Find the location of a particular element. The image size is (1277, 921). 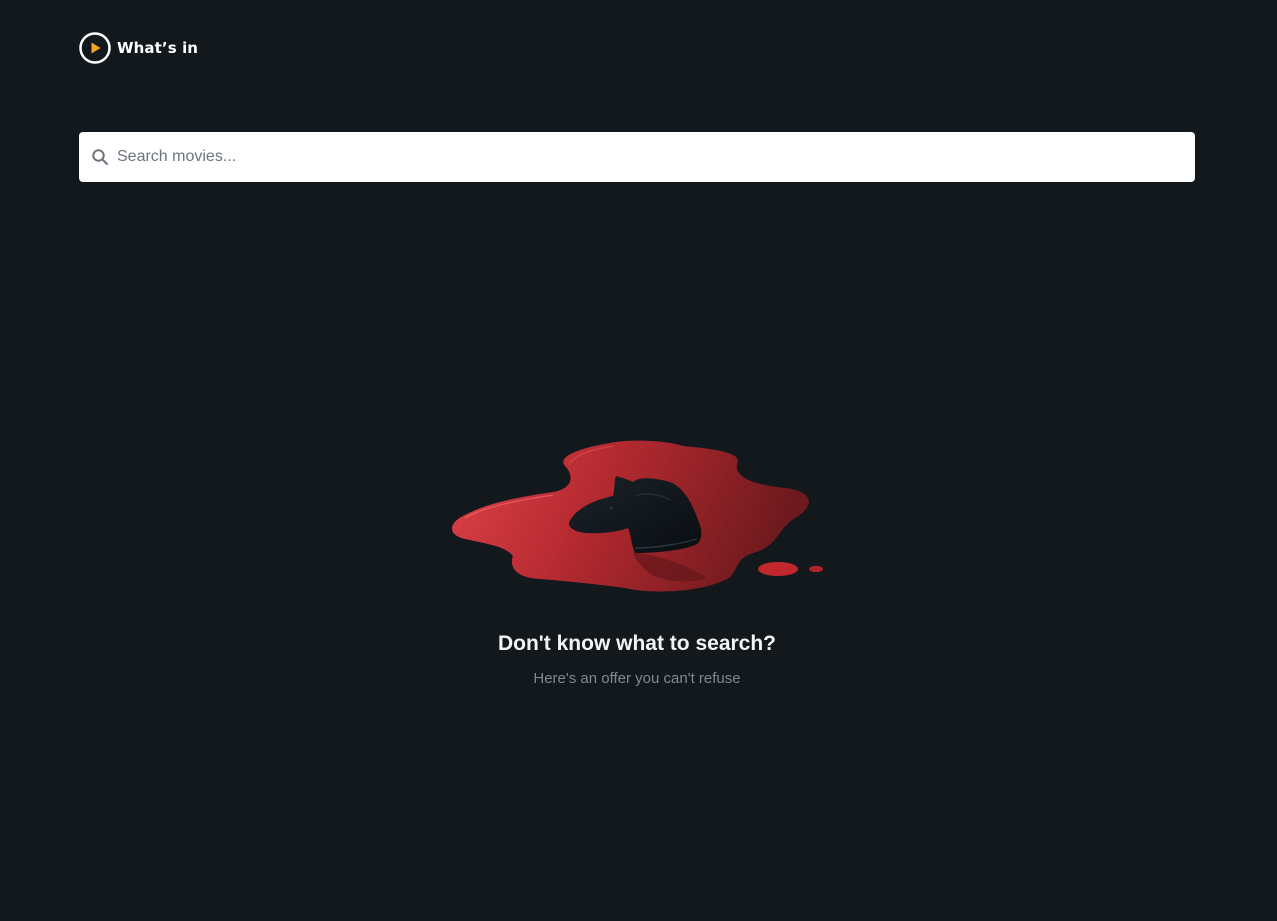

empty-state-title: Don't know what to search? is located at coordinates (636, 643).